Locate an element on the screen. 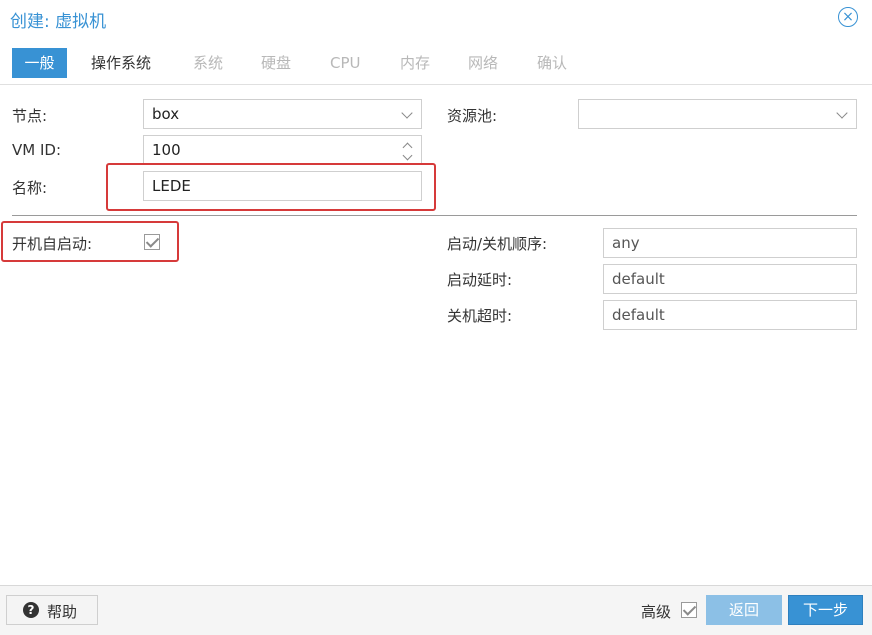  startup-delay-input is located at coordinates (730, 279).